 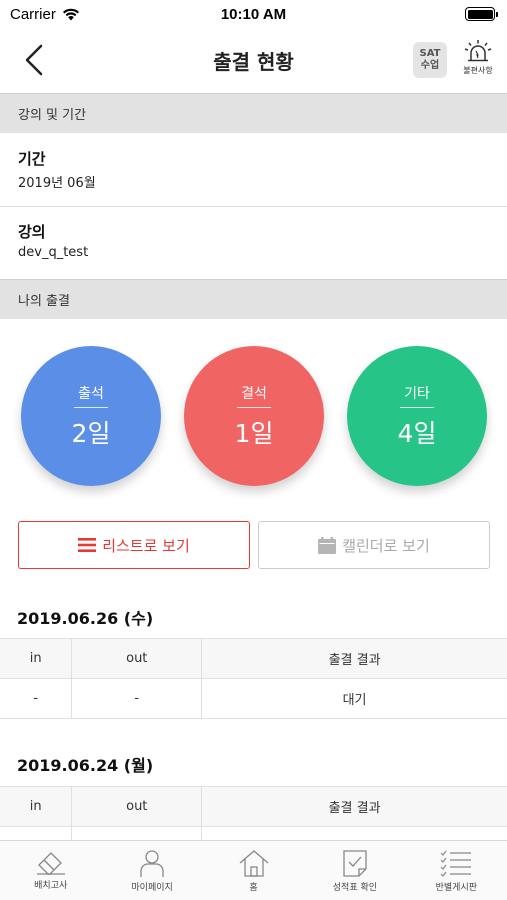 What do you see at coordinates (32, 232) in the screenshot?
I see `lecture-label: 강의` at bounding box center [32, 232].